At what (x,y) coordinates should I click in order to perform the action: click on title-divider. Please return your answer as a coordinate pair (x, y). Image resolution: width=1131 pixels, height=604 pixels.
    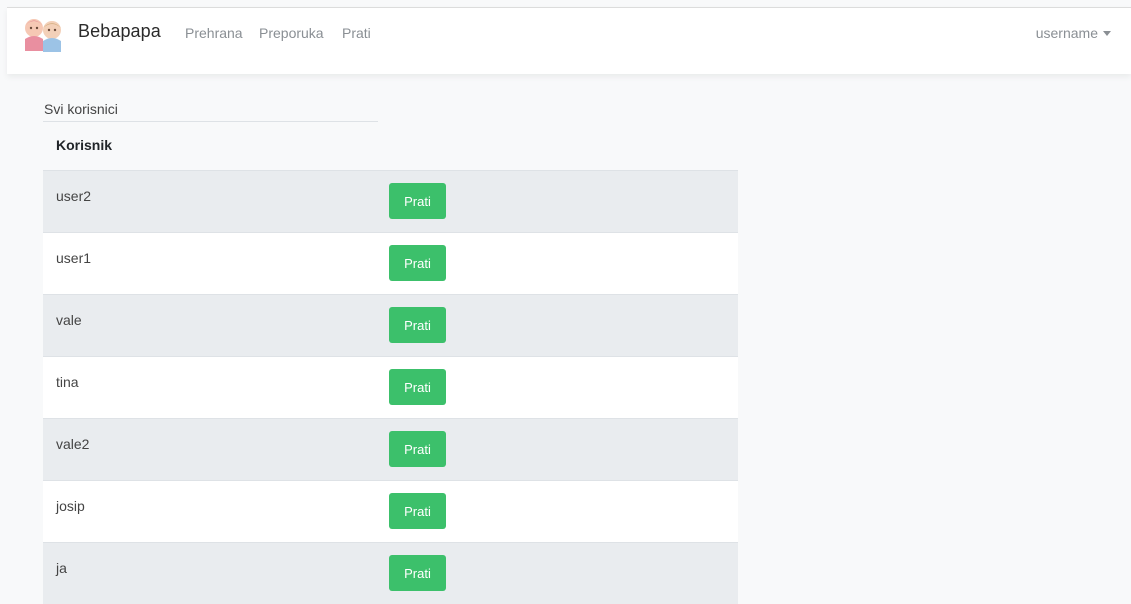
    Looking at the image, I should click on (210, 121).